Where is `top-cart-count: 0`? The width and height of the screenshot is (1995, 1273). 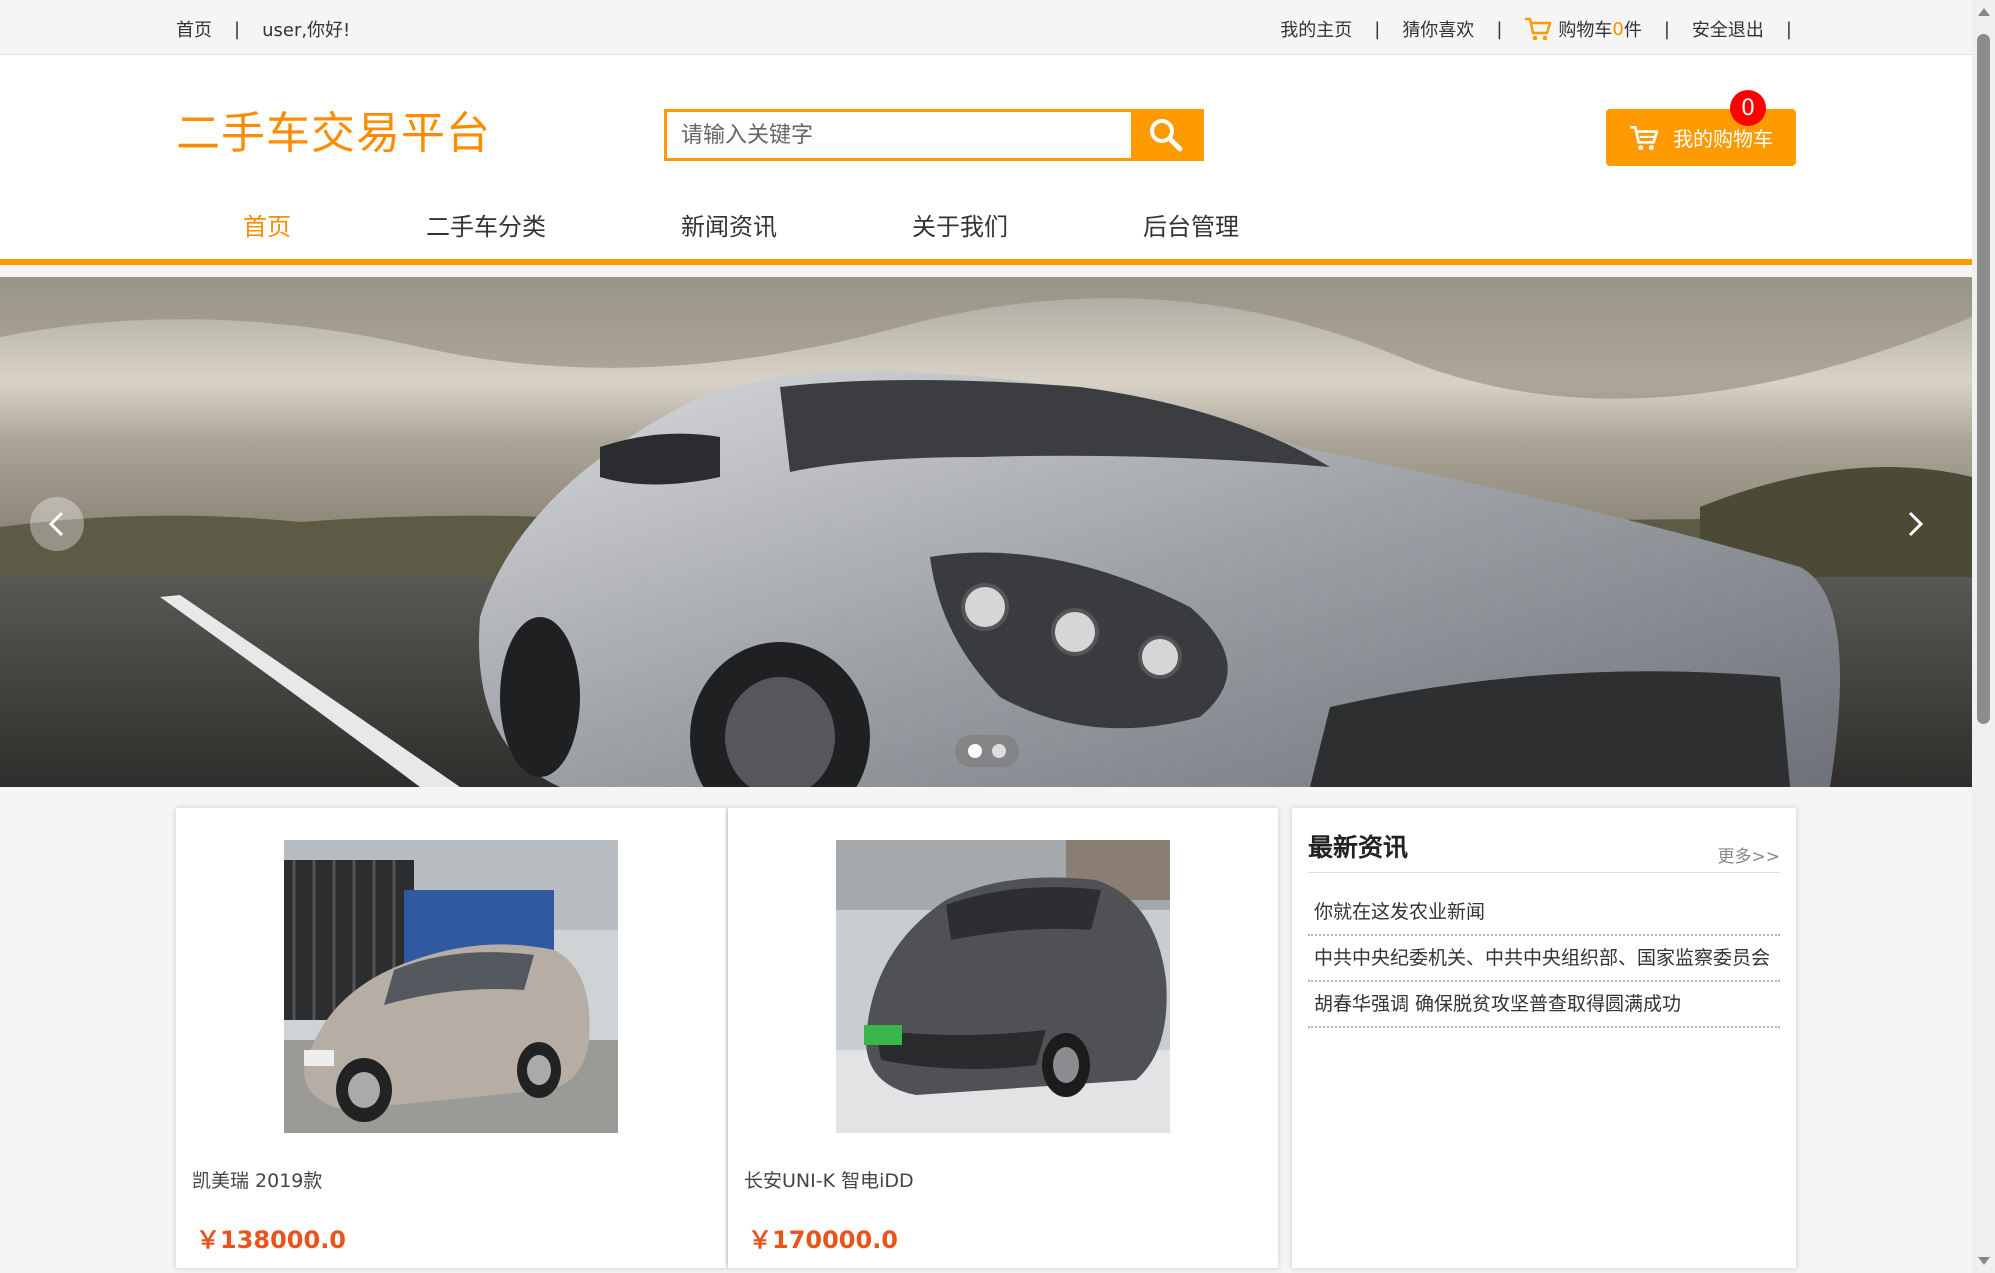 top-cart-count: 0 is located at coordinates (1618, 29).